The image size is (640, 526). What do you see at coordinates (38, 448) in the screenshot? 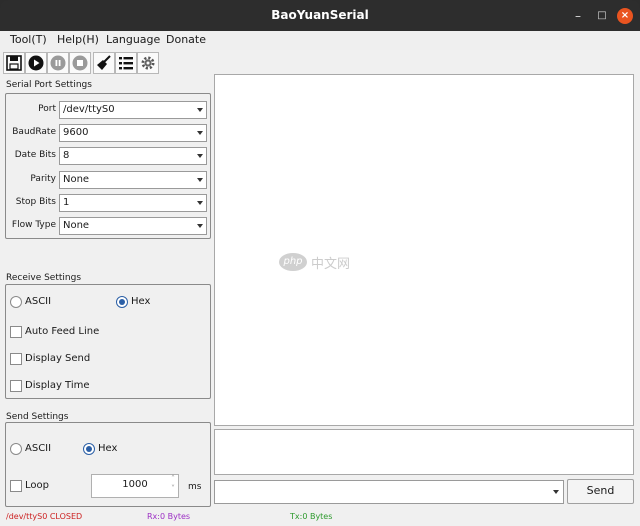
I see `send-ascii-label: ASCII` at bounding box center [38, 448].